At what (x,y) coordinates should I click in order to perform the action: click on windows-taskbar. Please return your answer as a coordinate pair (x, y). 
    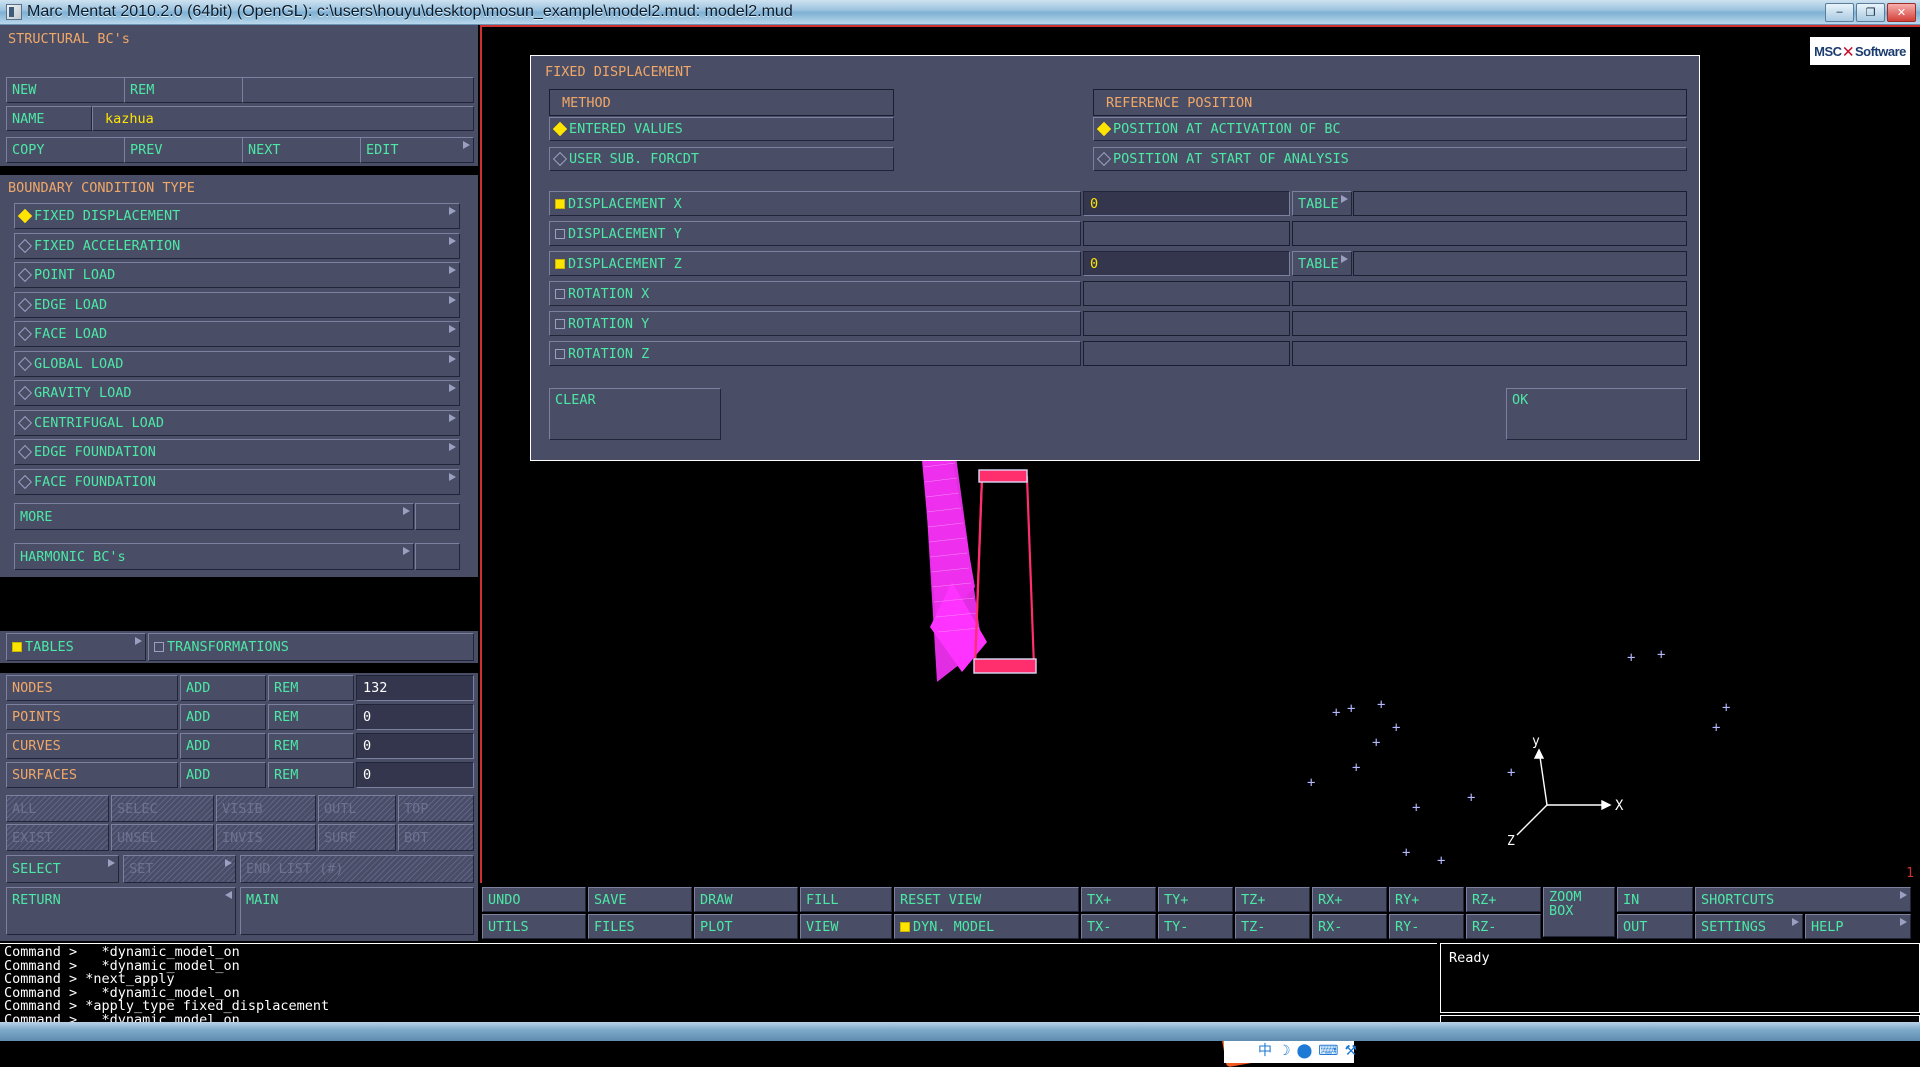
    Looking at the image, I should click on (960, 1031).